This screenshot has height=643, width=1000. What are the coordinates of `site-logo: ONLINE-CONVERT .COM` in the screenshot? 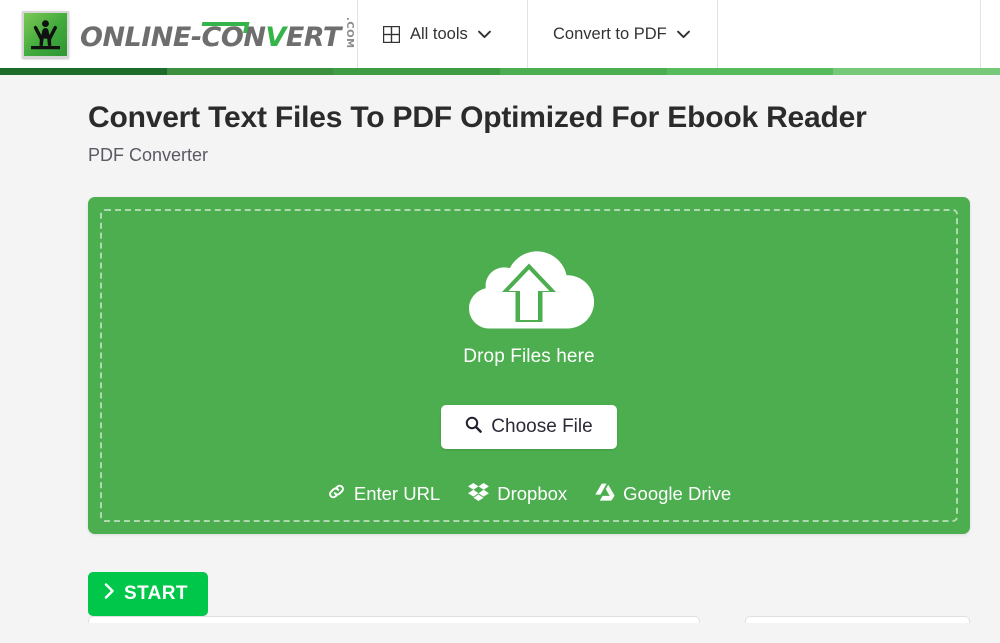 It's located at (177, 34).